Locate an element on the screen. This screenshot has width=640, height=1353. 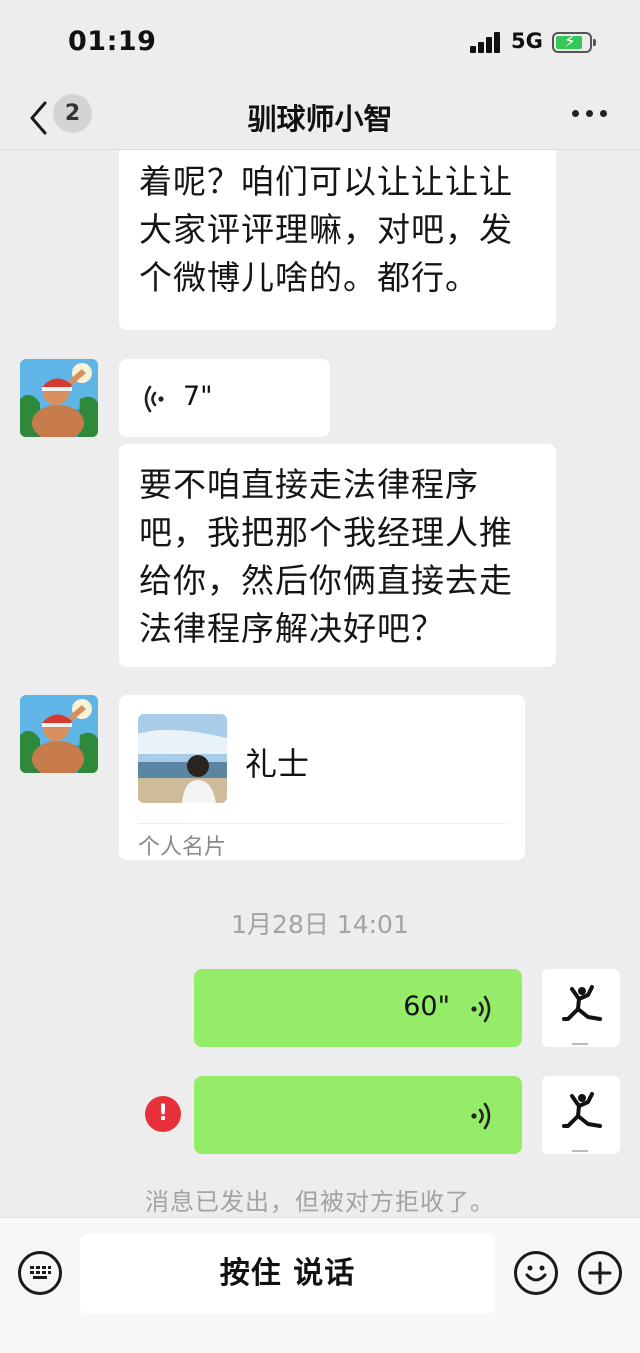
card-type-label: 个人名片 is located at coordinates (182, 847).